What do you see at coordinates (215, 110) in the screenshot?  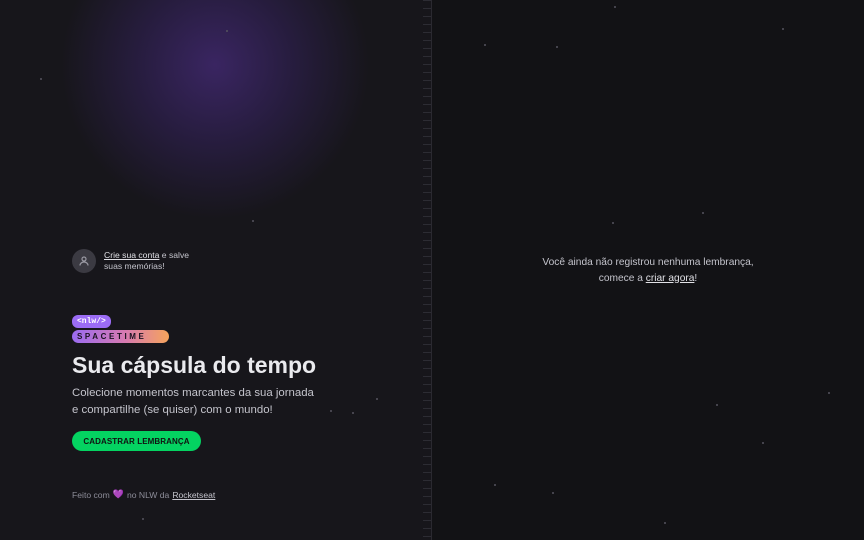 I see `purple-glow` at bounding box center [215, 110].